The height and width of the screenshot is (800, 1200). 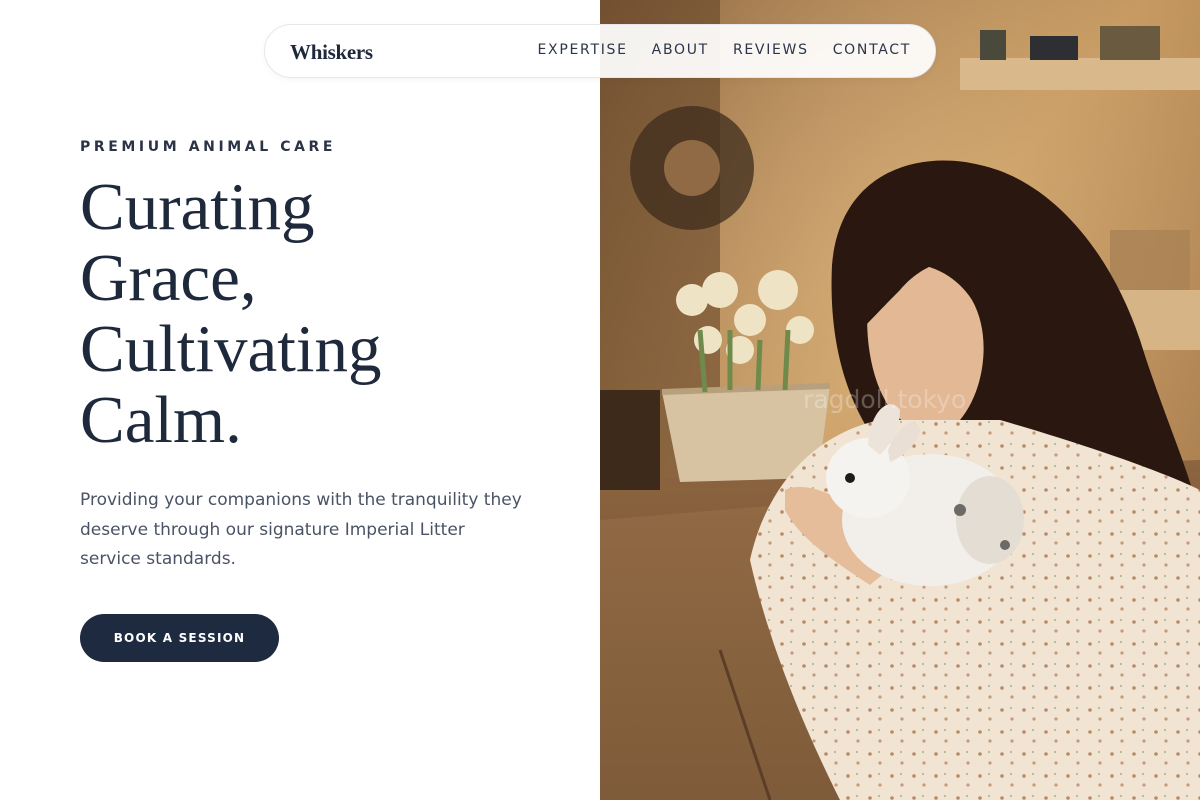 I want to click on hero-eyebrow: PREMIUM ANIMAL CARE, so click(x=208, y=147).